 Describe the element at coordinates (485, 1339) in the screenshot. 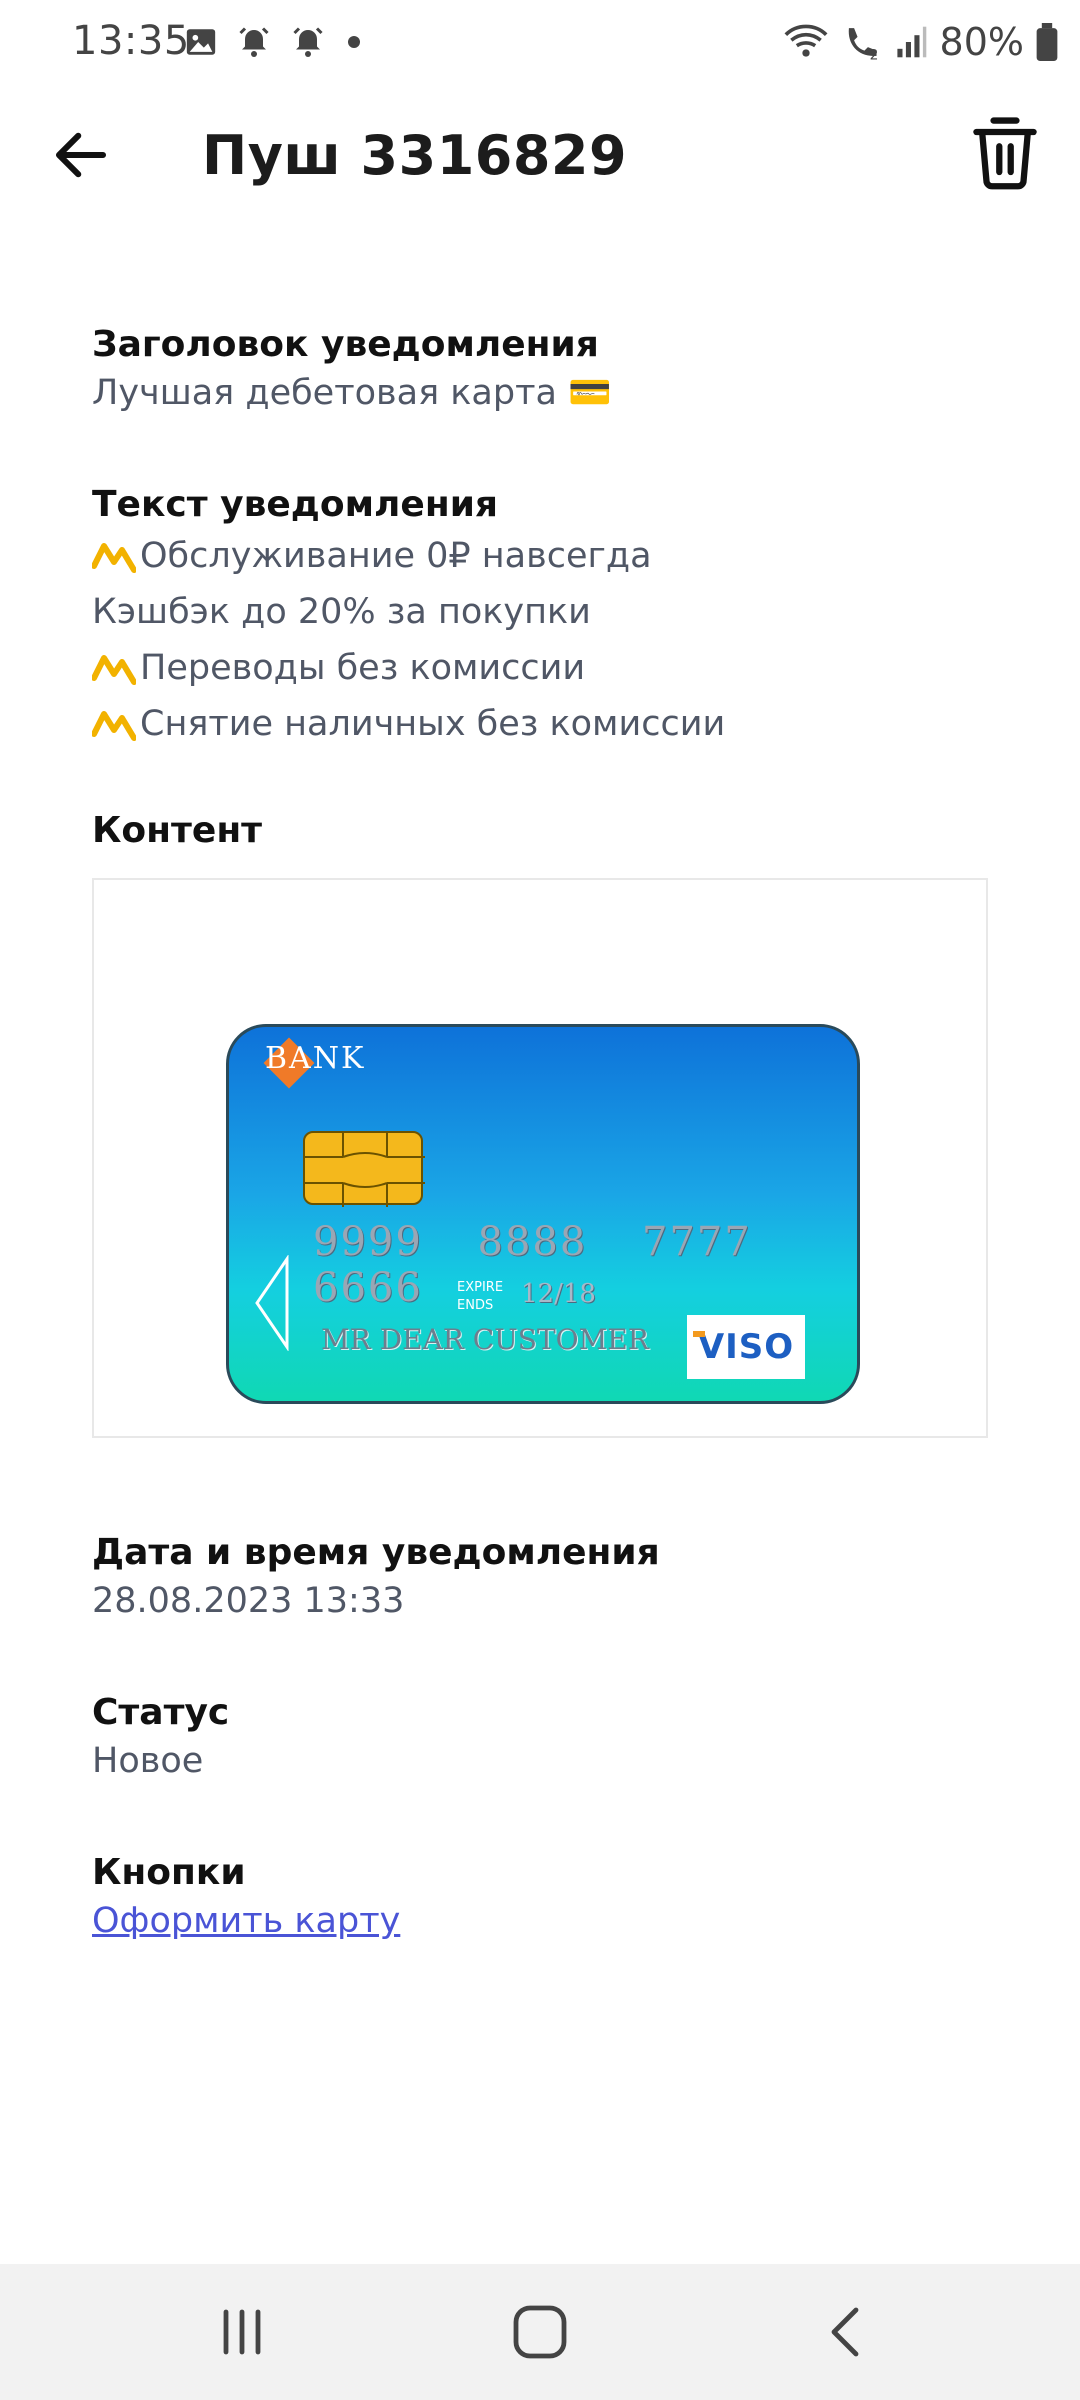

I see `card-holder-name: MR DEAR CUSTOMER` at that location.